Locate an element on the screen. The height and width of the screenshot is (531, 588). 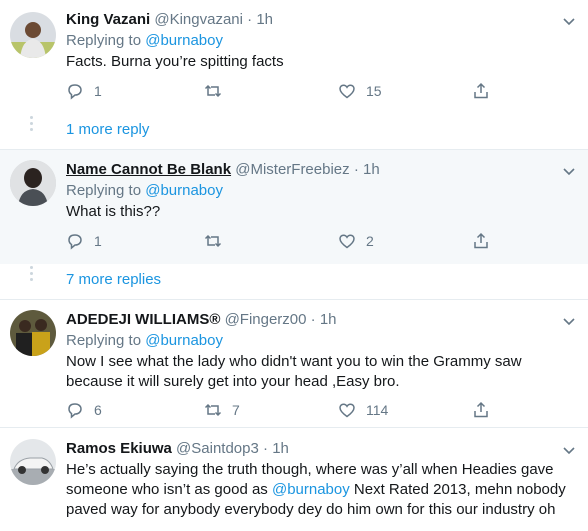
author-handle: @MisterFreebiez is located at coordinates (292, 169).